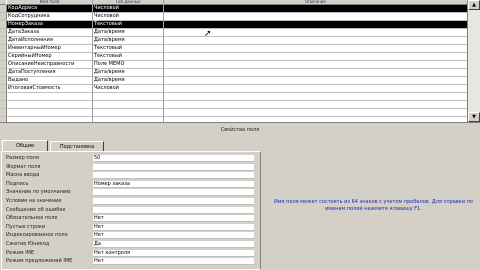  I want to click on field-properties-title: Свойства поля, so click(240, 130).